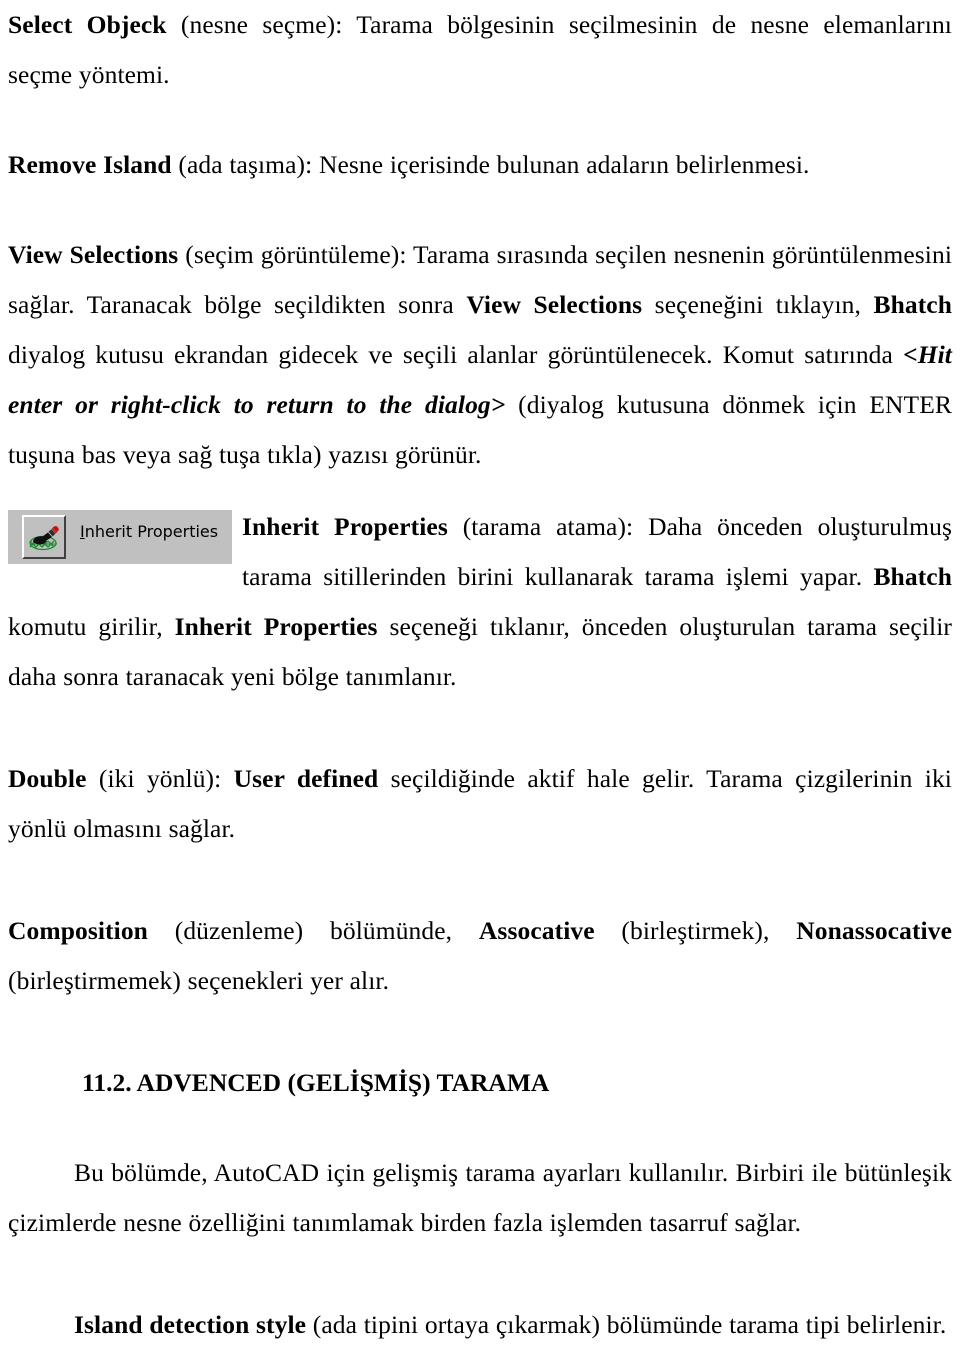 This screenshot has height=1352, width=960. I want to click on term-remove-island: Remove Island, so click(90, 164).